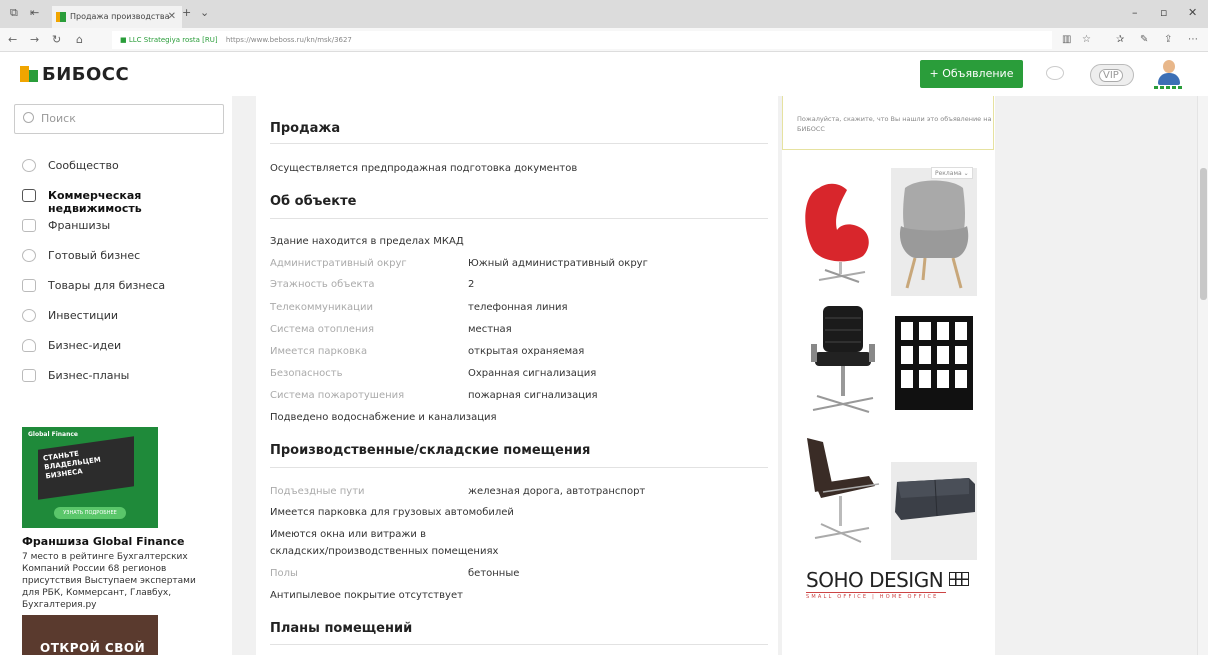 This screenshot has height=655, width=1208. What do you see at coordinates (94, 255) in the screenshot?
I see `sidebar-item-label: Готовый бизнес` at bounding box center [94, 255].